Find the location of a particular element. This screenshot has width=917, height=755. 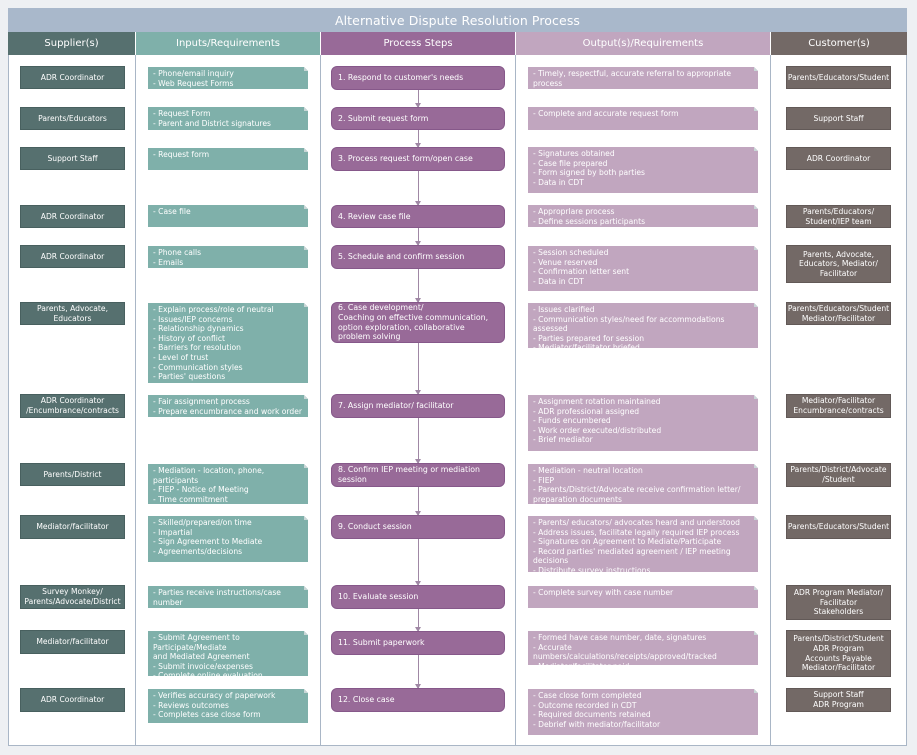

process-step: 9. Conduct session is located at coordinates (418, 527).